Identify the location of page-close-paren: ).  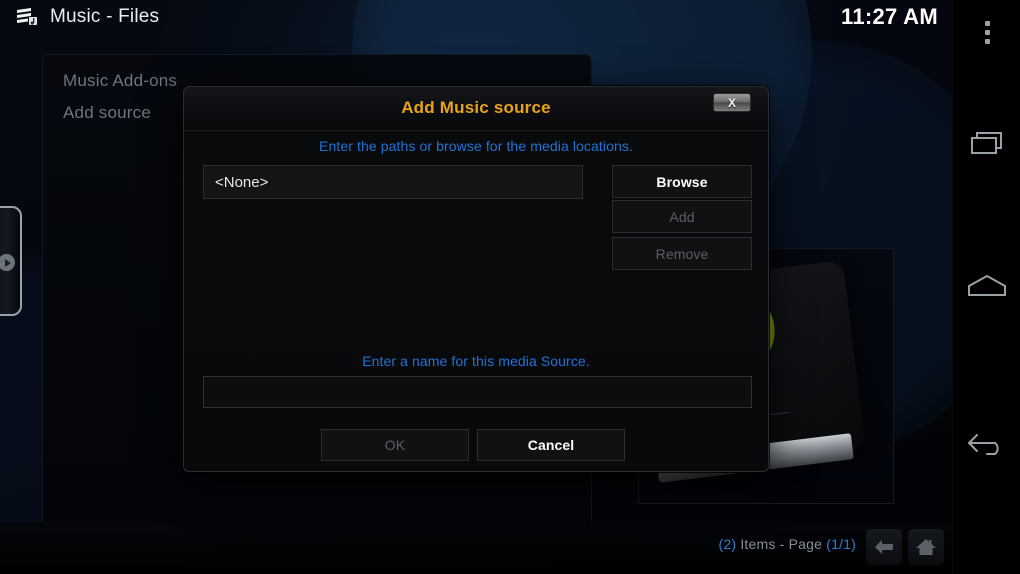
(853, 544).